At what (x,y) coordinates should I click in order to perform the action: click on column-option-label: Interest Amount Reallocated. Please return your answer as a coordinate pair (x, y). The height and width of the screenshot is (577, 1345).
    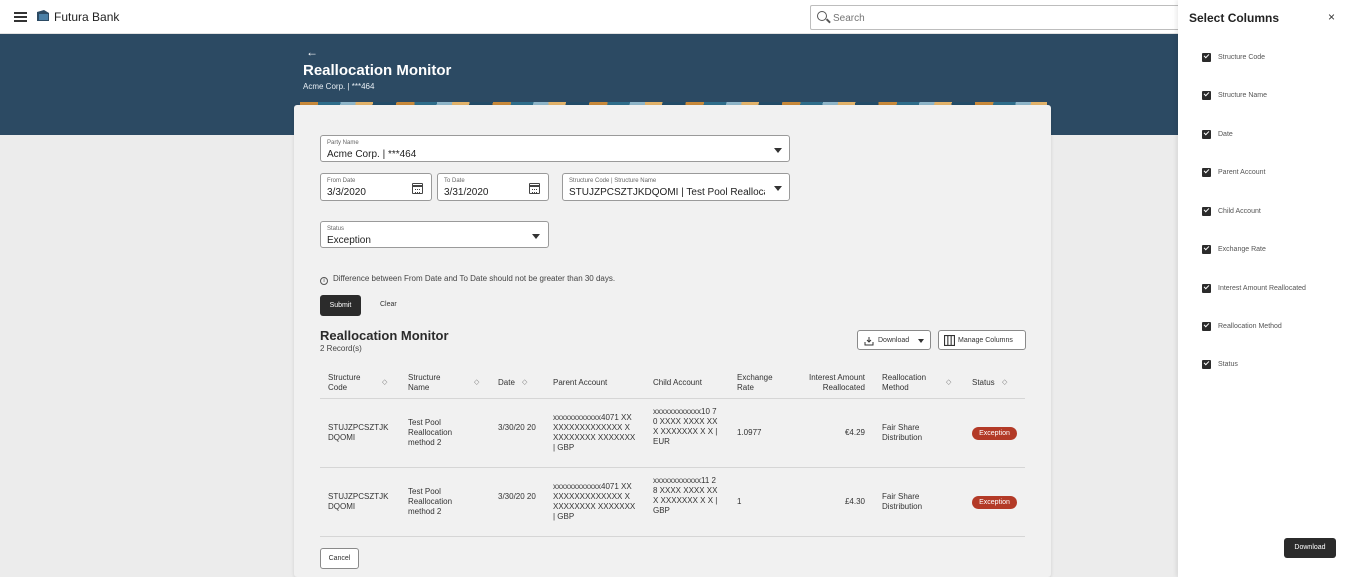
    Looking at the image, I should click on (1262, 288).